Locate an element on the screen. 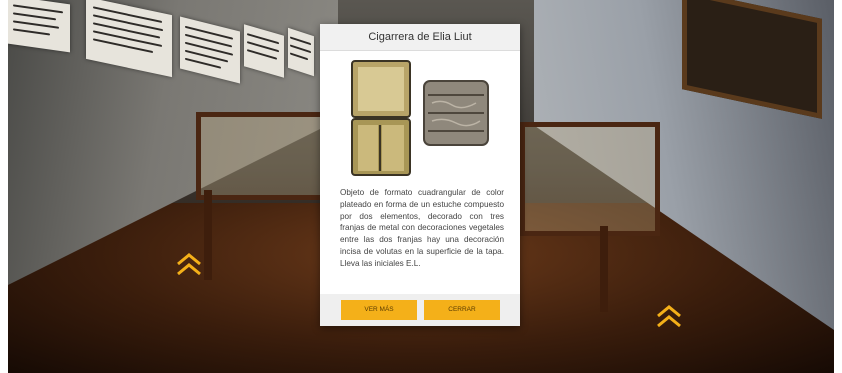  see-more-button: VER MÁS is located at coordinates (379, 310).